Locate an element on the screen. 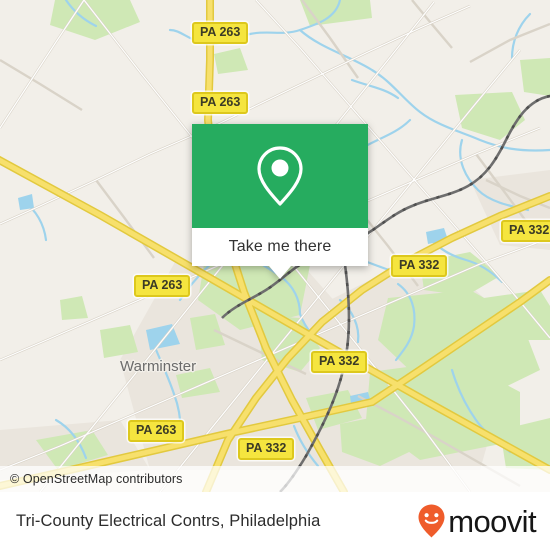  popup-tail is located at coordinates (280, 272).